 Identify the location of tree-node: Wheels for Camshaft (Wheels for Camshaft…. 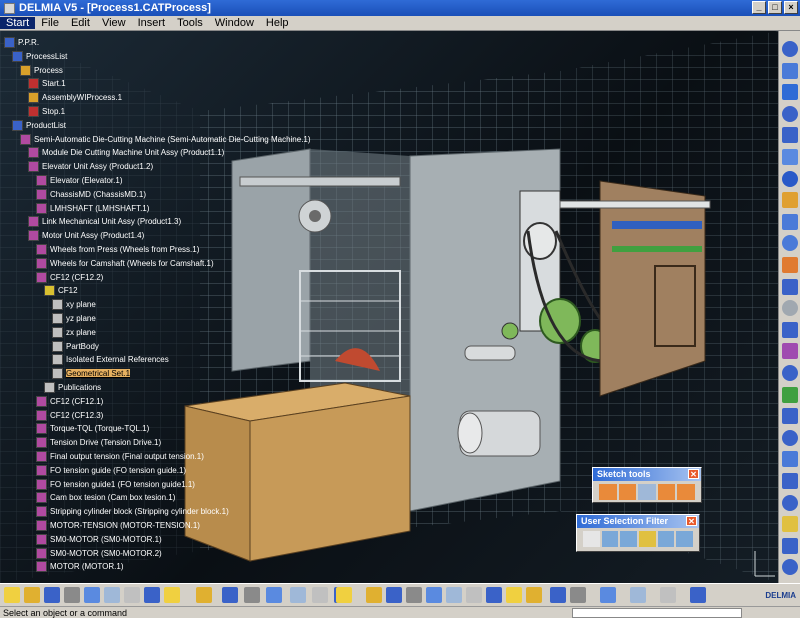
(125, 263).